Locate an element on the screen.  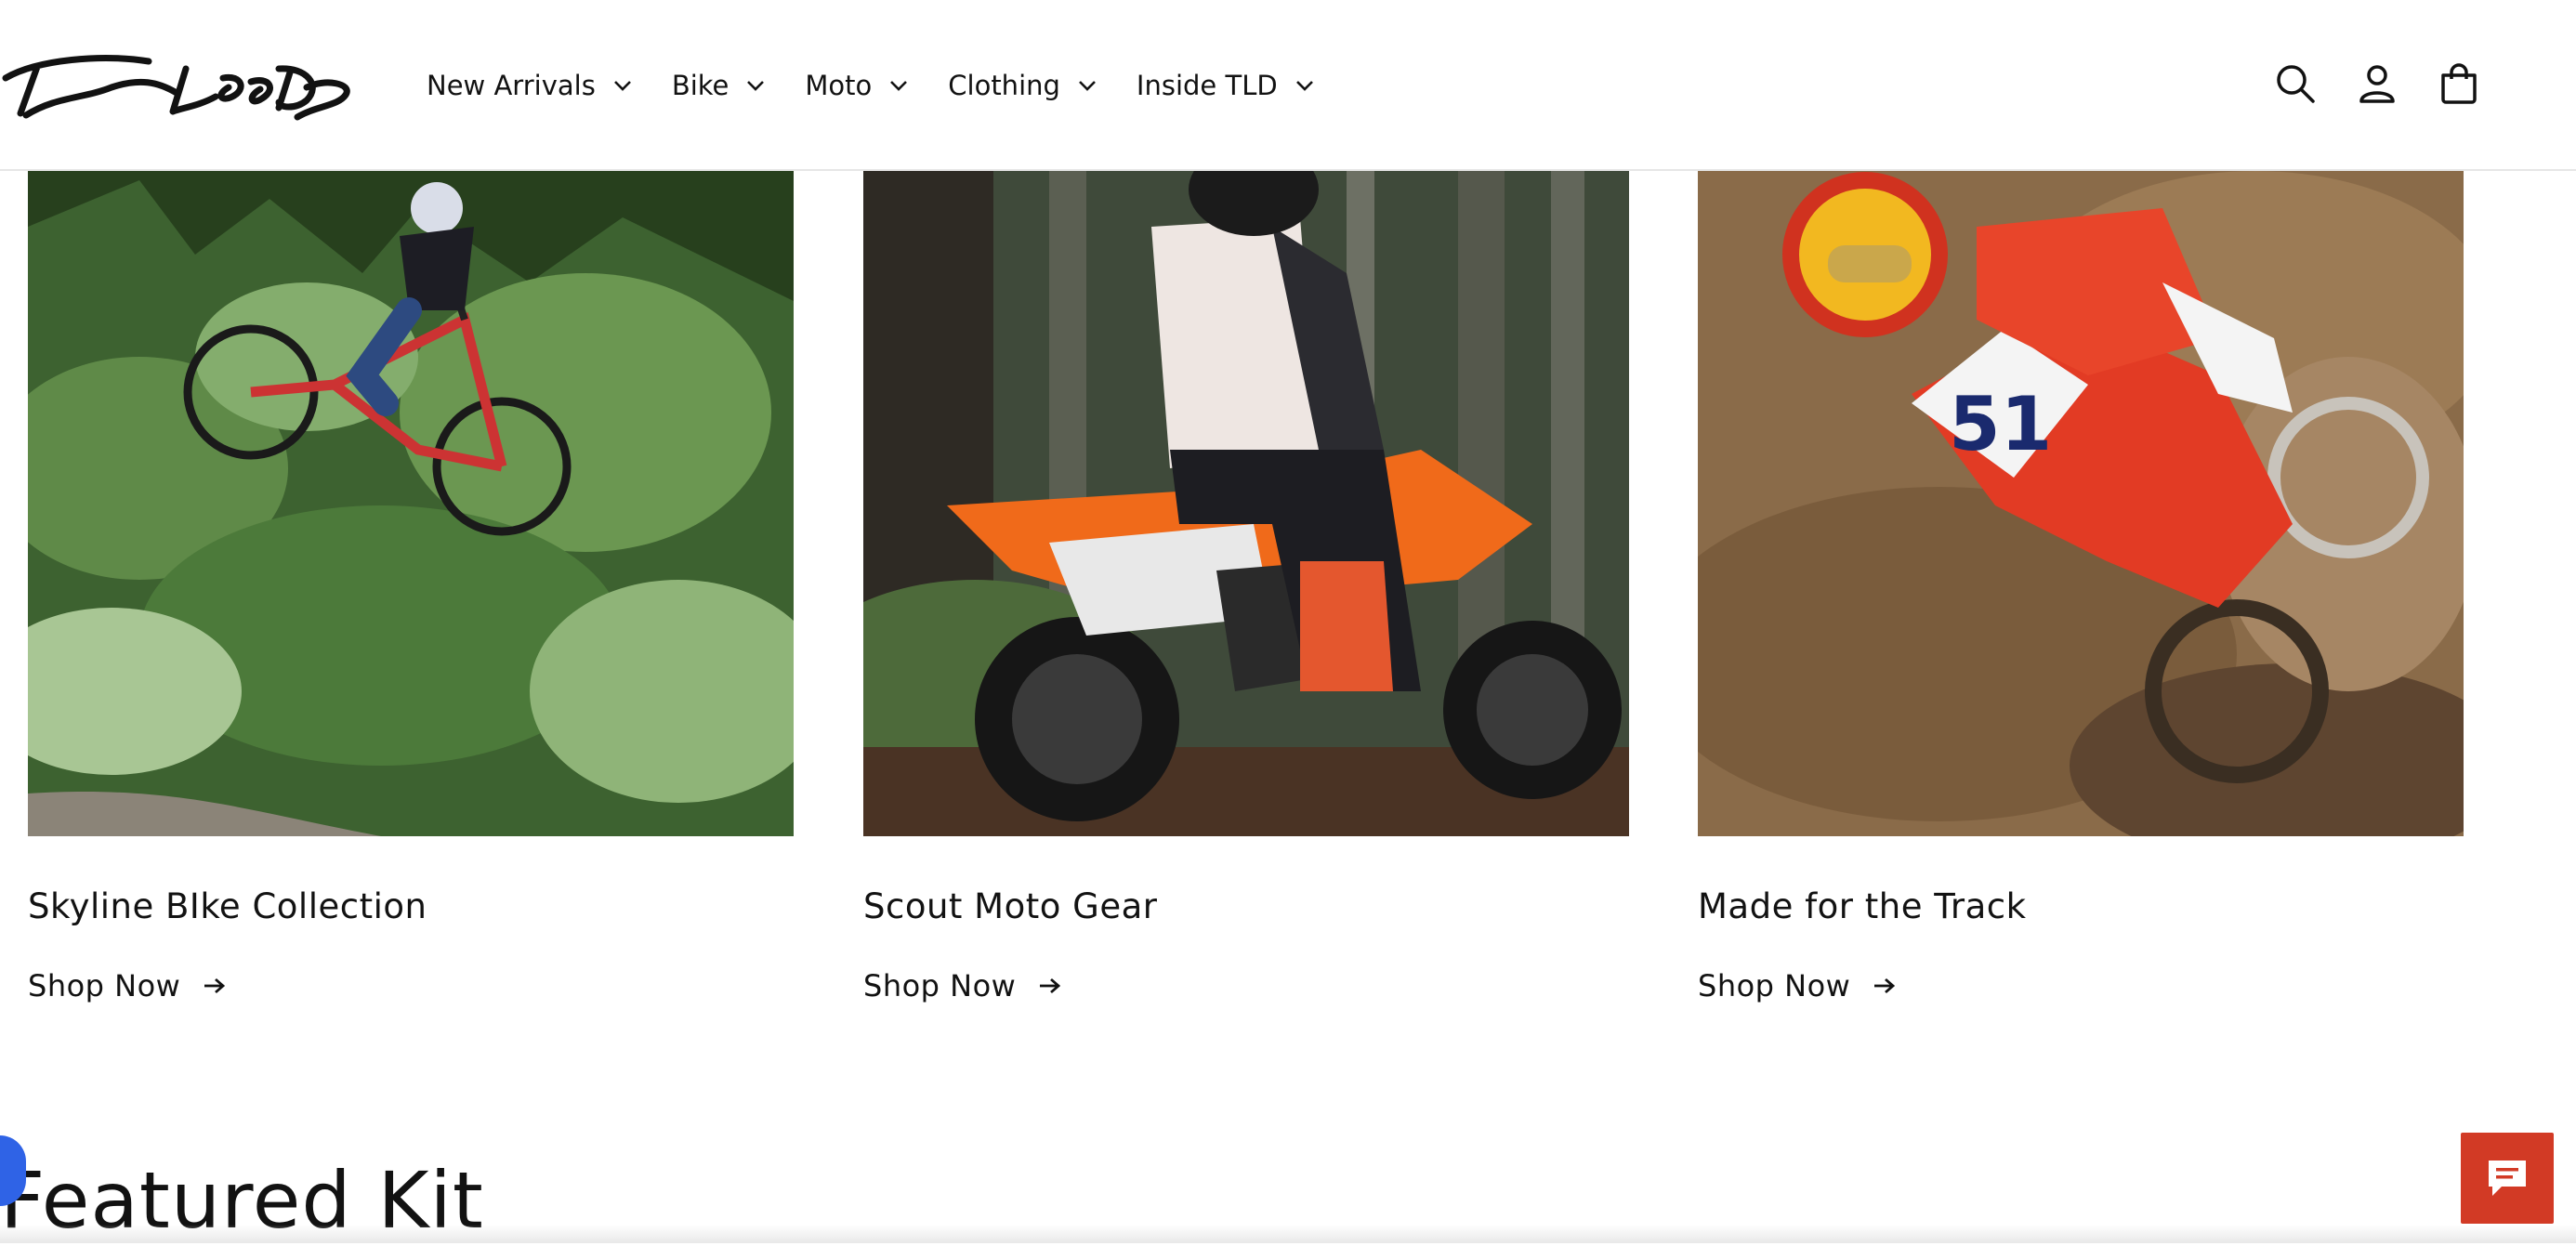
nav-item-inside-tld: Inside TLD is located at coordinates (1226, 85).